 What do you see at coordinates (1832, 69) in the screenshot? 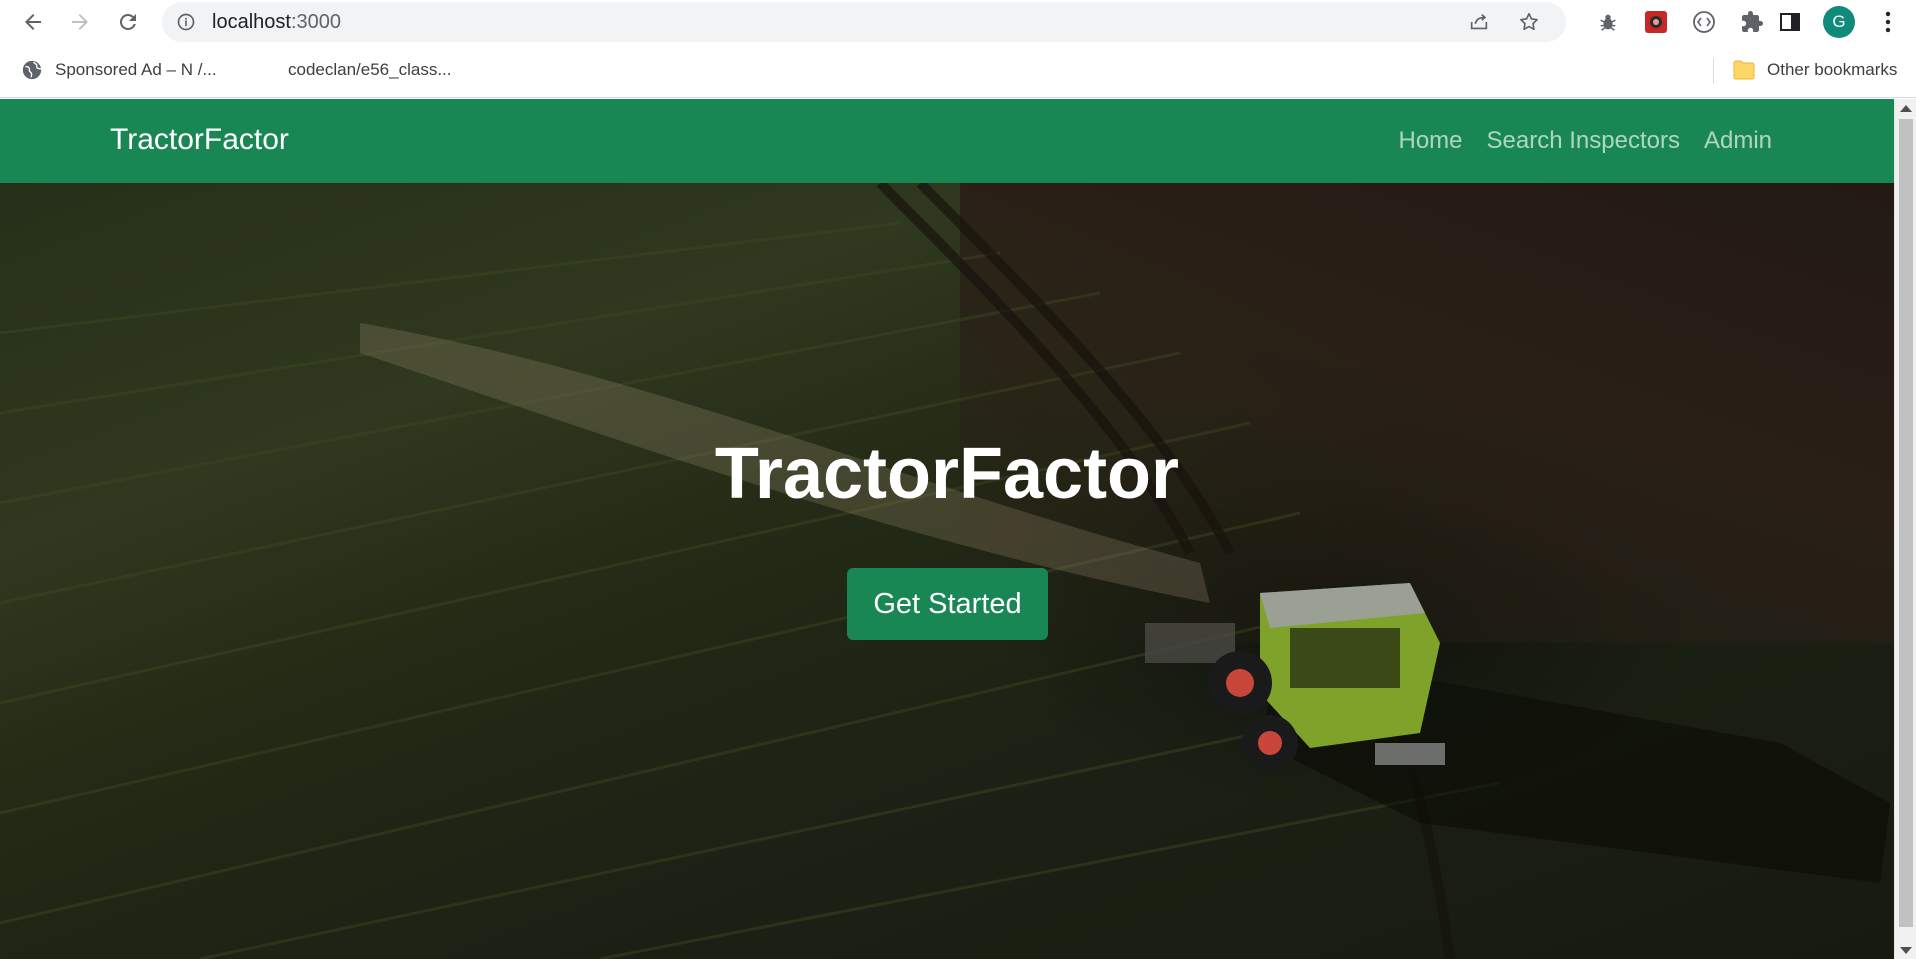
I see `other-bookmarks-label: Other bookmarks` at bounding box center [1832, 69].